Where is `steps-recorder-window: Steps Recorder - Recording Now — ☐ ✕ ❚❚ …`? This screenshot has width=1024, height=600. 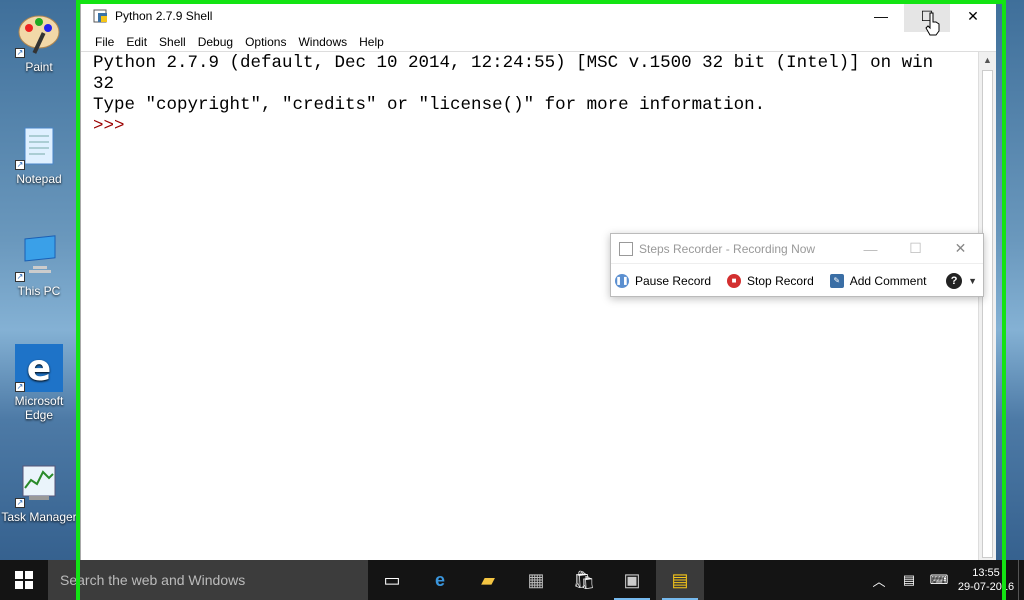 steps-recorder-window: Steps Recorder - Recording Now — ☐ ✕ ❚❚ … is located at coordinates (797, 265).